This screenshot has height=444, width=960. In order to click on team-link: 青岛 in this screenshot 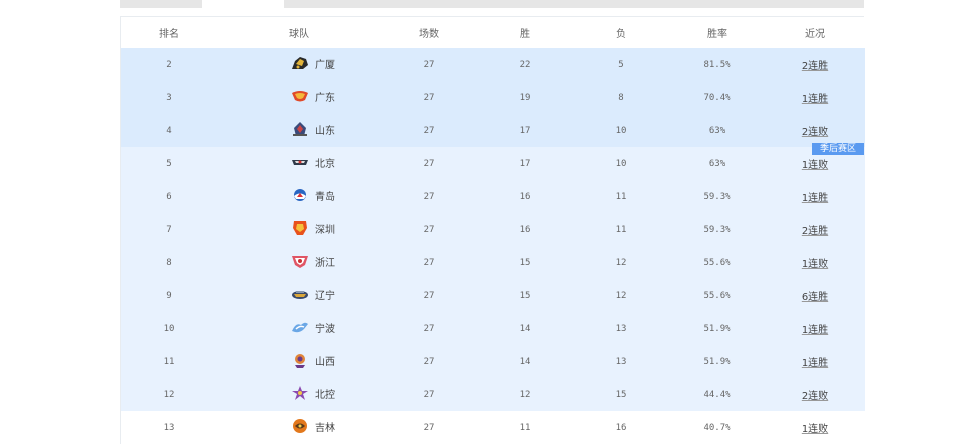, I will do `click(313, 195)`.